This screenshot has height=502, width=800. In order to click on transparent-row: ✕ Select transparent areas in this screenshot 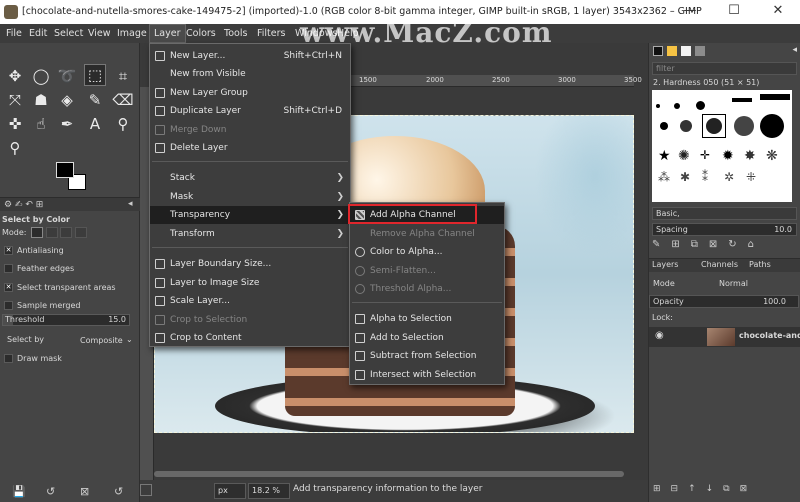, I will do `click(70, 287)`.